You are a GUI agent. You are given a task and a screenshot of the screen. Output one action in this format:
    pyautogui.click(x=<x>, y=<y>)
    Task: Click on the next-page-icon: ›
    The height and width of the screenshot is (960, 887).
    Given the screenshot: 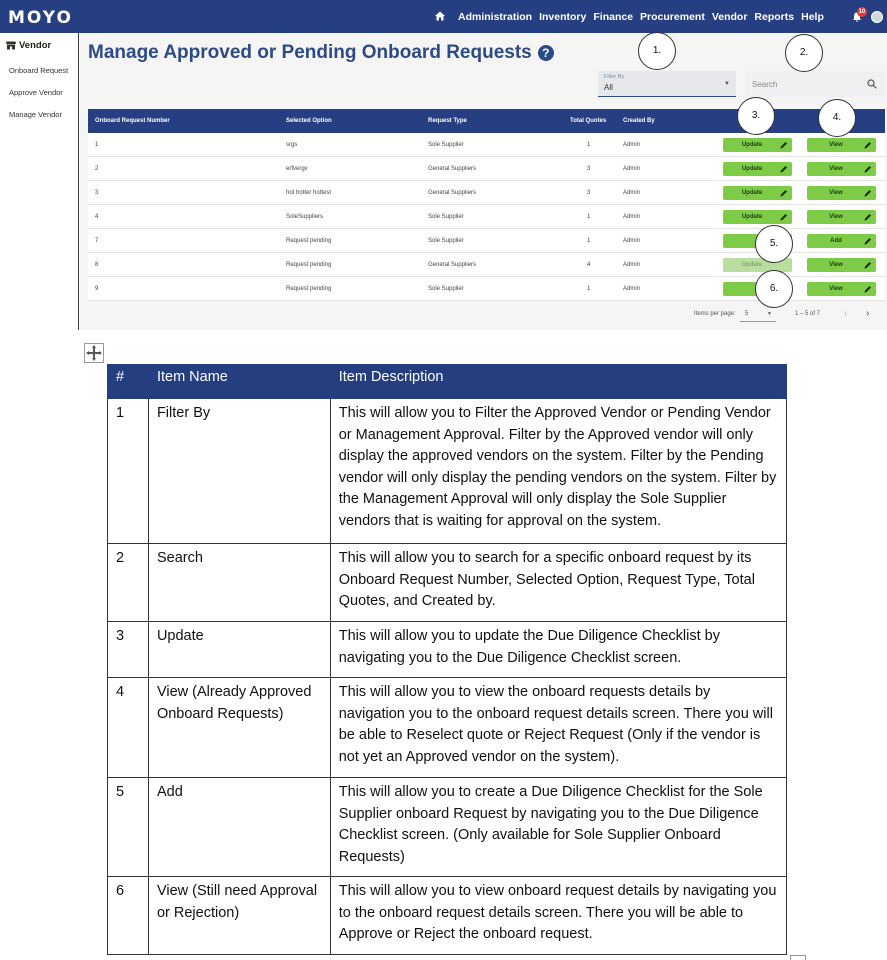 What is the action you would take?
    pyautogui.click(x=867, y=313)
    